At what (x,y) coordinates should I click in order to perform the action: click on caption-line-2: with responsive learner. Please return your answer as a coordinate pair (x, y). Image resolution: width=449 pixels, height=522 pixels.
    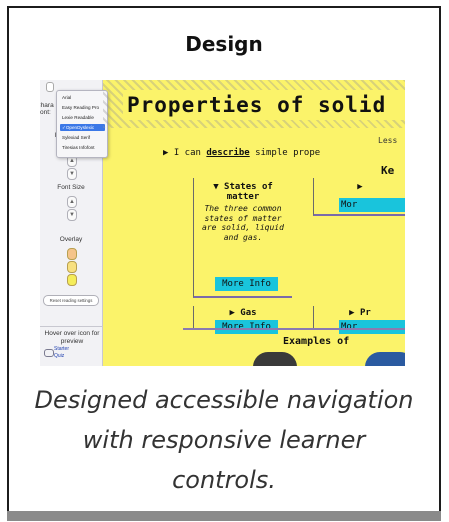
    Looking at the image, I should click on (224, 440).